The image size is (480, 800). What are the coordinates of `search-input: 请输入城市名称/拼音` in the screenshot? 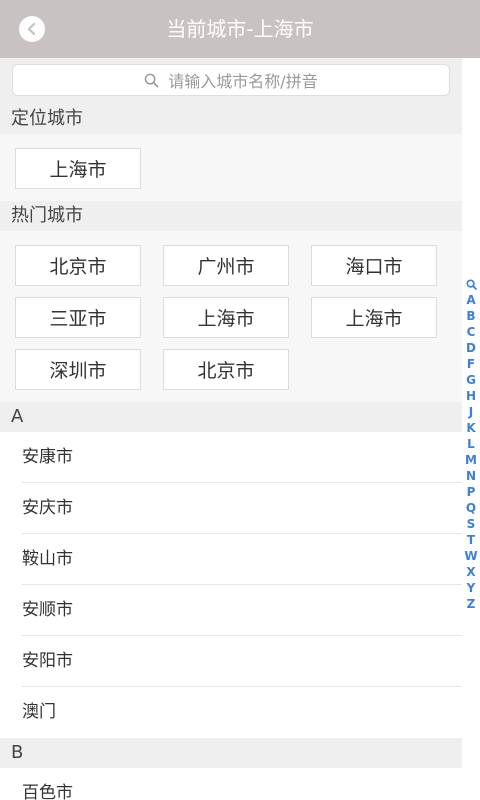 It's located at (231, 80).